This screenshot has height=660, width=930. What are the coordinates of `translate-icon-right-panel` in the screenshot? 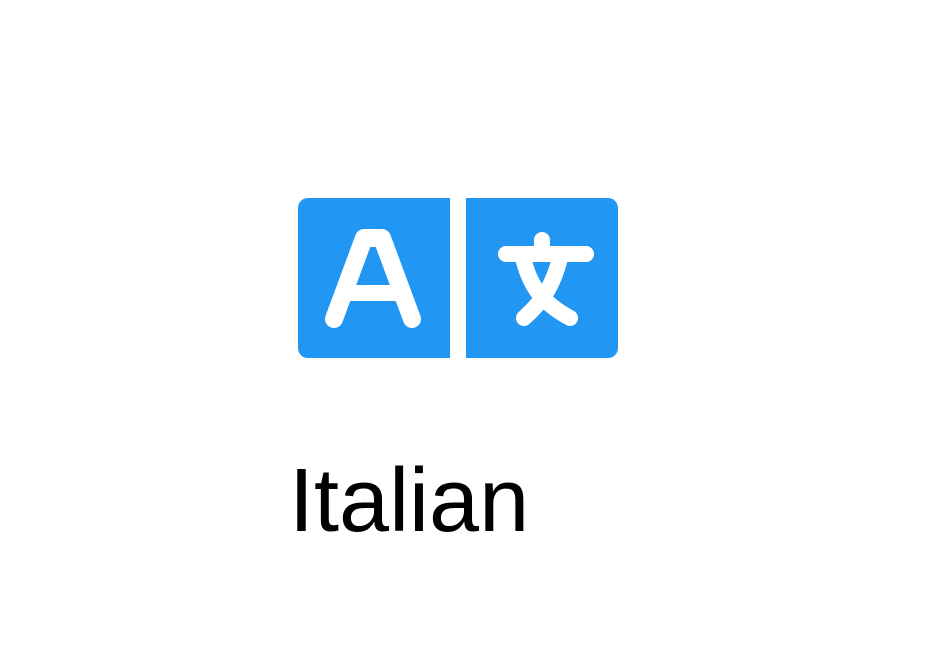 It's located at (542, 278).